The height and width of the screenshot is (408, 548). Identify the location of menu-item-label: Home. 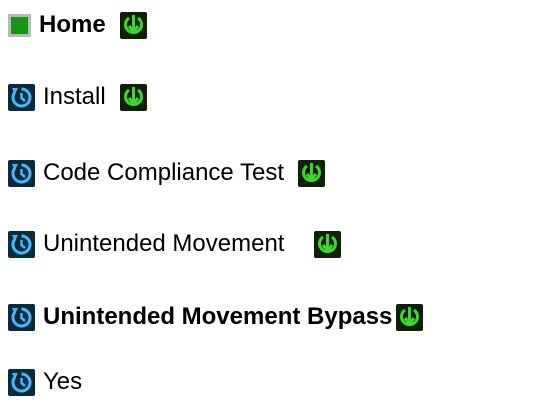
(72, 24).